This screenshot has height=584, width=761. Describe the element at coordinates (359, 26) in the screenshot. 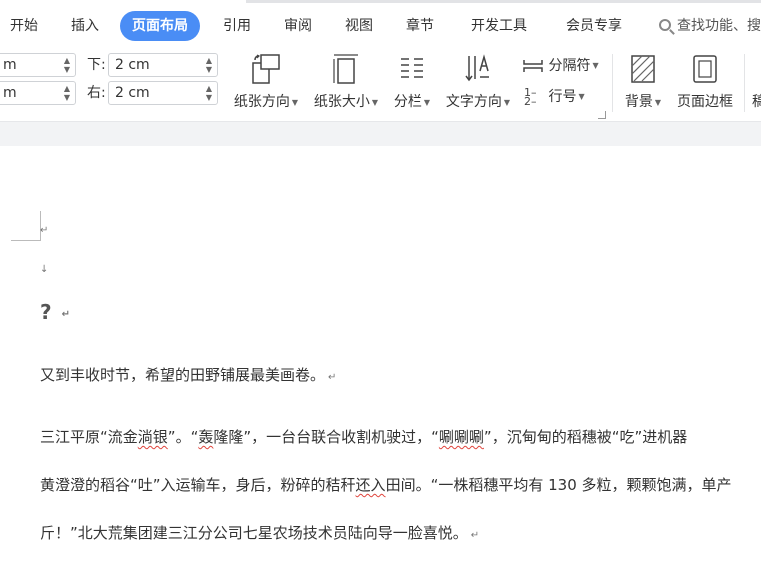

I see `tab-view: 视图` at that location.